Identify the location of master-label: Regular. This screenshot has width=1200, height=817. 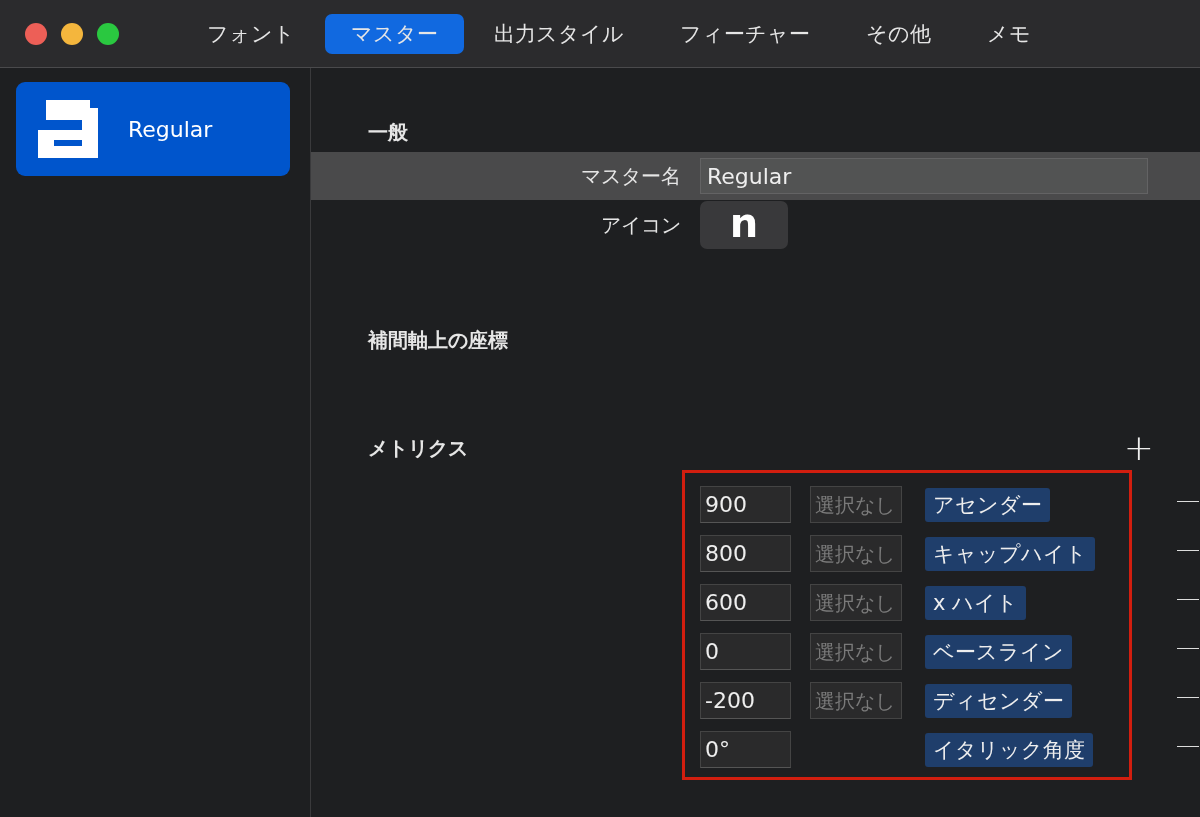
(170, 129).